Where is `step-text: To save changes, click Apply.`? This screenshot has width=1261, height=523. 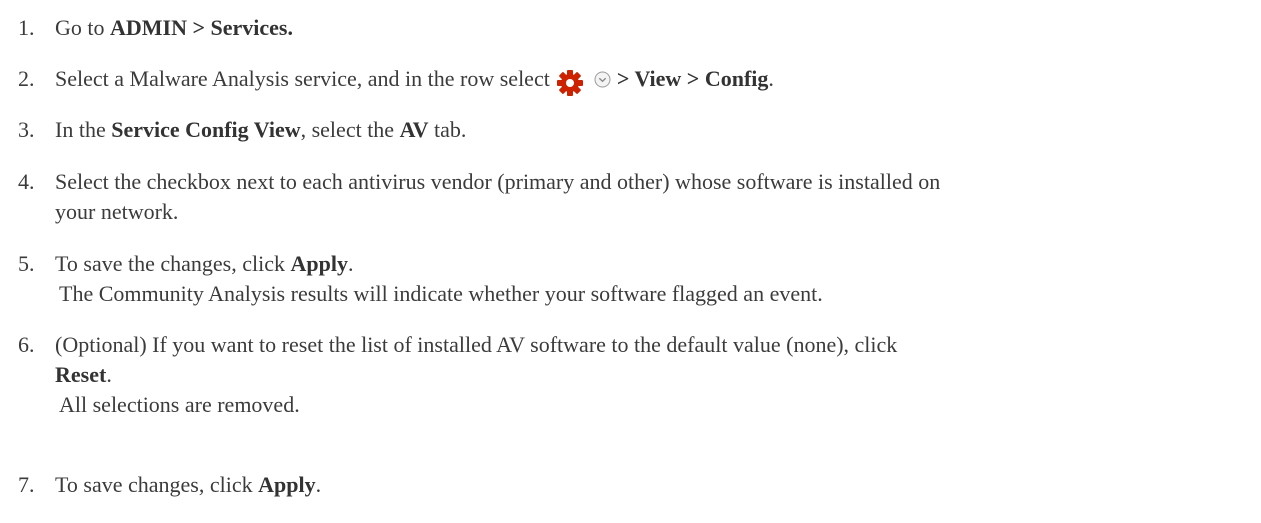
step-text: To save changes, click Apply. is located at coordinates (651, 485).